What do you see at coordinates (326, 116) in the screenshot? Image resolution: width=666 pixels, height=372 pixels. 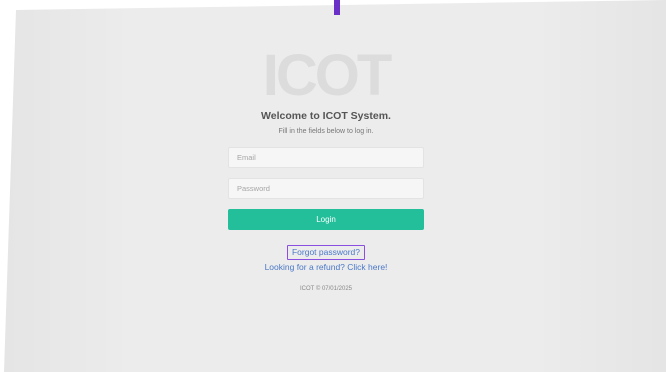 I see `welcome-heading: Welcome to ICOT System.` at bounding box center [326, 116].